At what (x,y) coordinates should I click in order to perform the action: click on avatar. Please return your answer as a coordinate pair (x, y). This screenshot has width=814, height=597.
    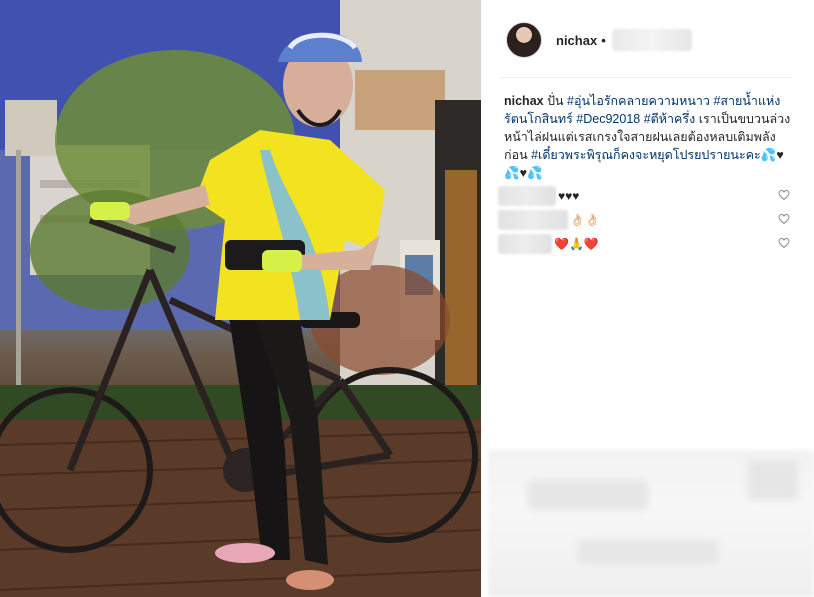
    Looking at the image, I should click on (524, 40).